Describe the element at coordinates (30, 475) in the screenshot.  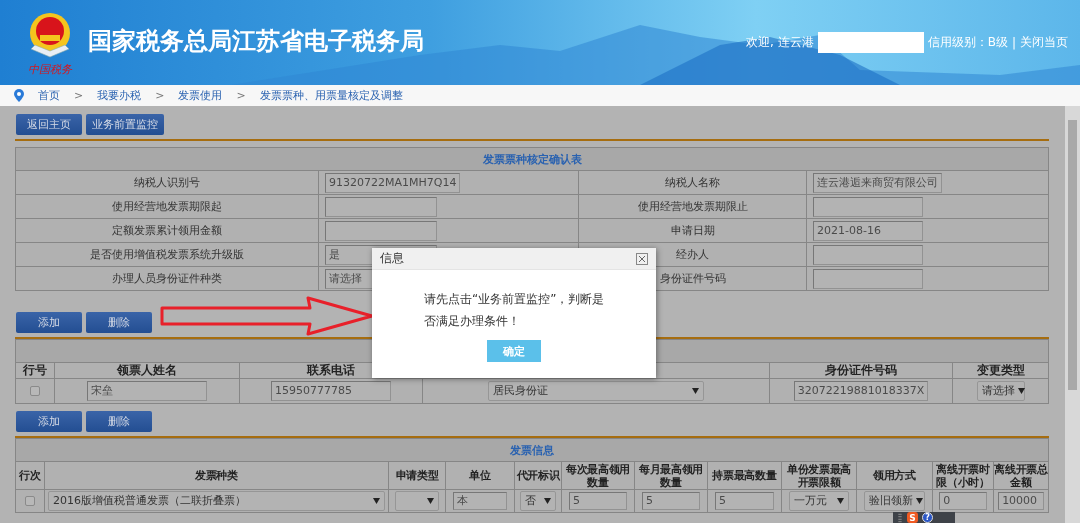
I see `column-header: 行次` at that location.